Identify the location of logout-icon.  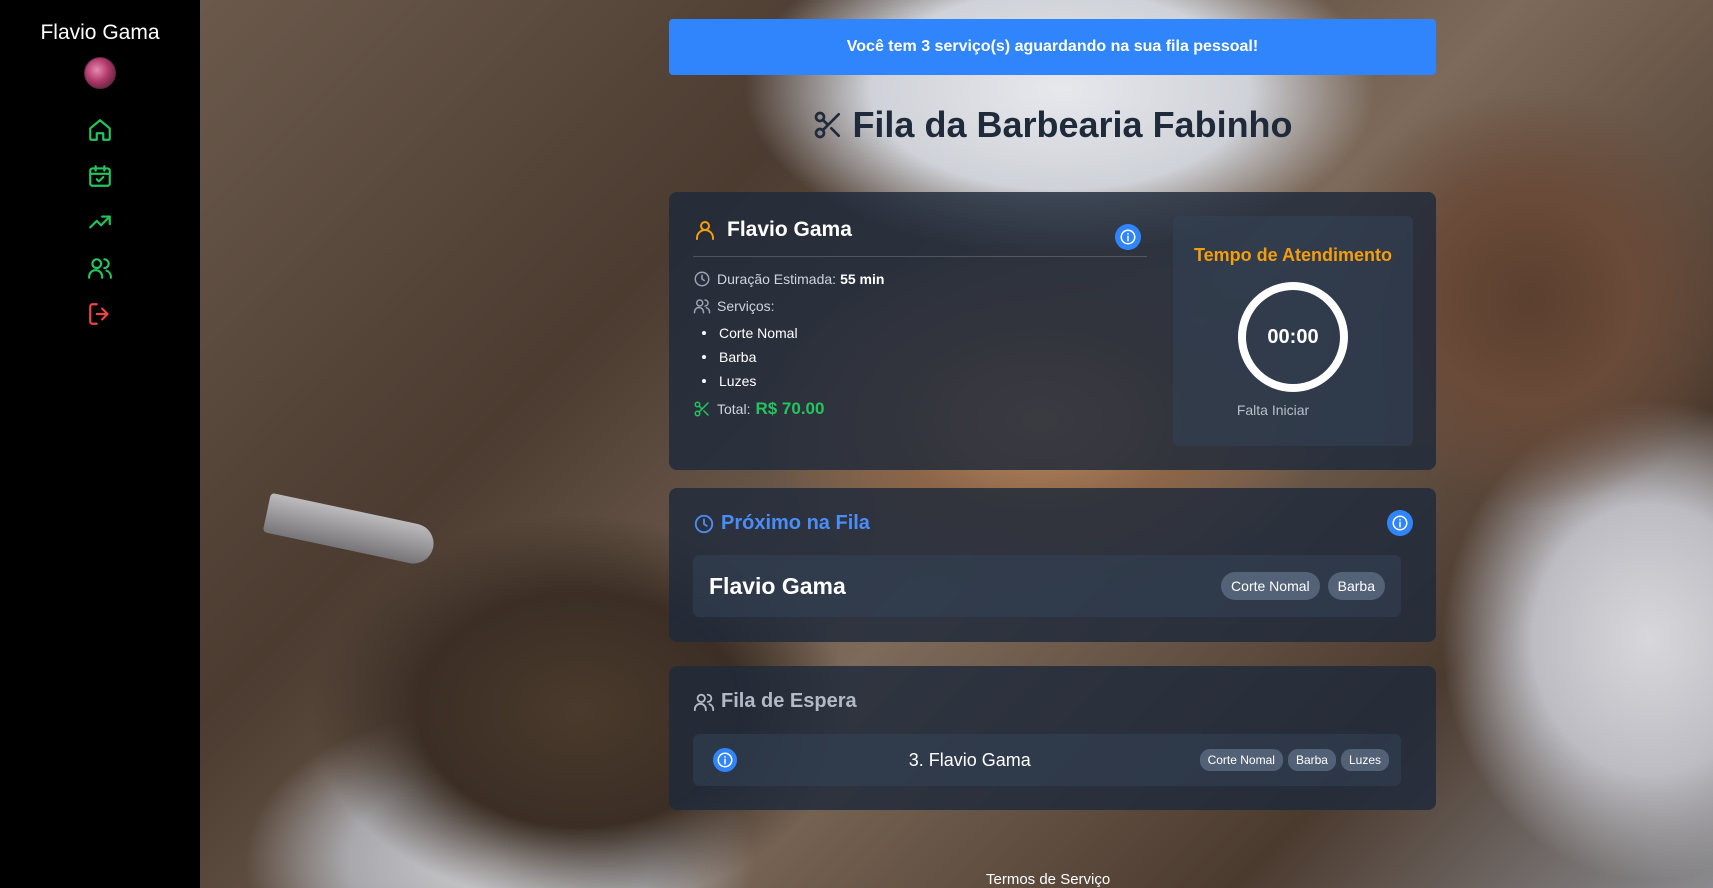
(99, 314).